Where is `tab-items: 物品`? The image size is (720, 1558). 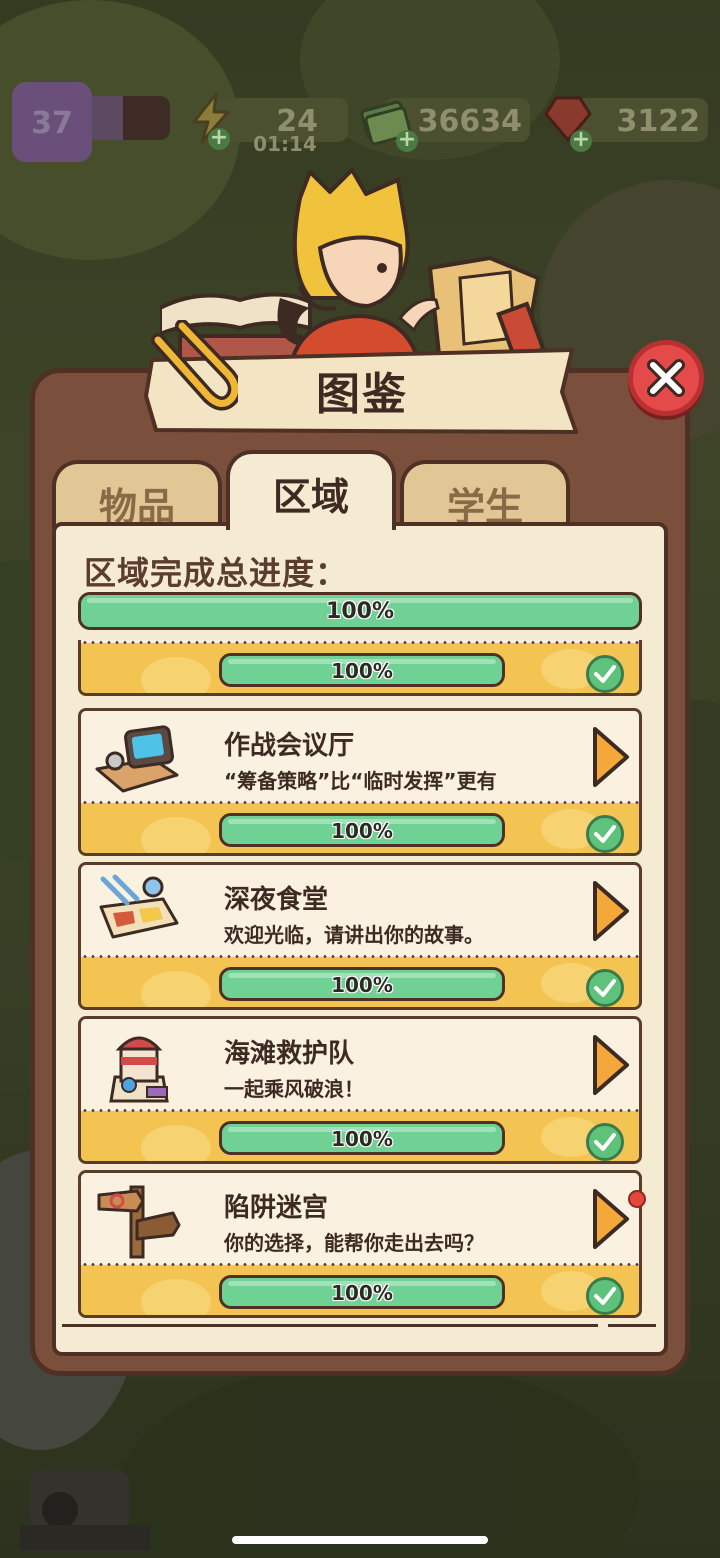
tab-items: 物品 is located at coordinates (137, 494).